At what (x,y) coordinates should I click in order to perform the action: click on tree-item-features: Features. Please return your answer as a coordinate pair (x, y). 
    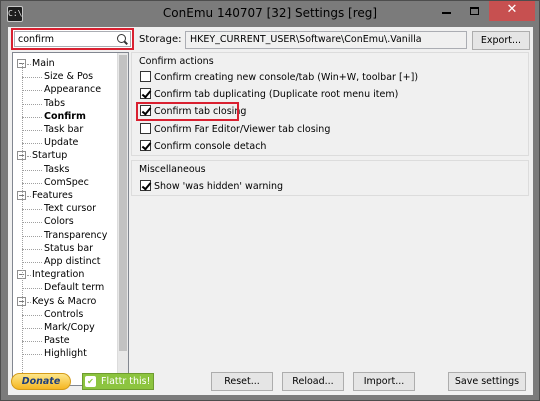
    Looking at the image, I should click on (52, 195).